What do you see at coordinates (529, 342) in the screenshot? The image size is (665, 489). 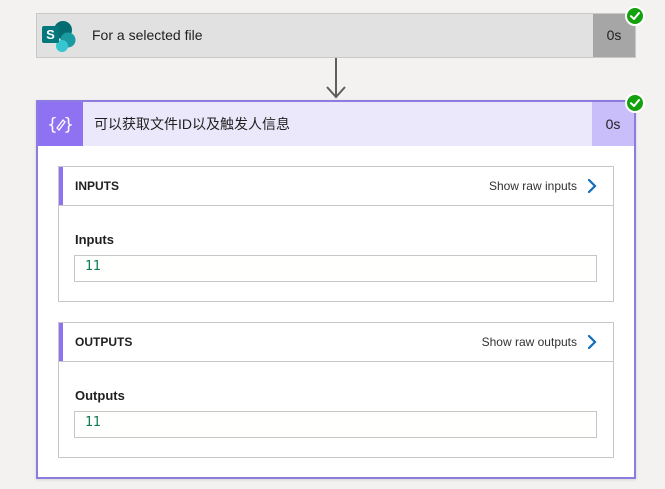 I see `show-raw-outputs-link: Show raw outputs` at bounding box center [529, 342].